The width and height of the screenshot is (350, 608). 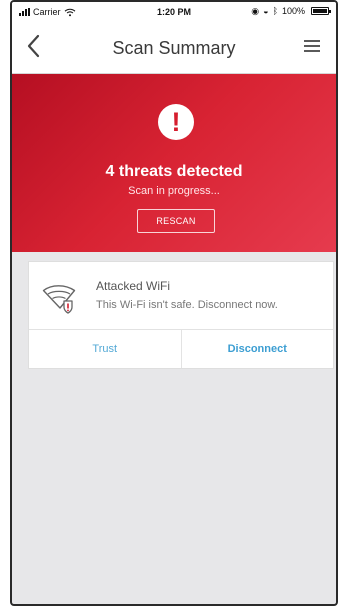 I want to click on location-icon: ◉, so click(x=255, y=10).